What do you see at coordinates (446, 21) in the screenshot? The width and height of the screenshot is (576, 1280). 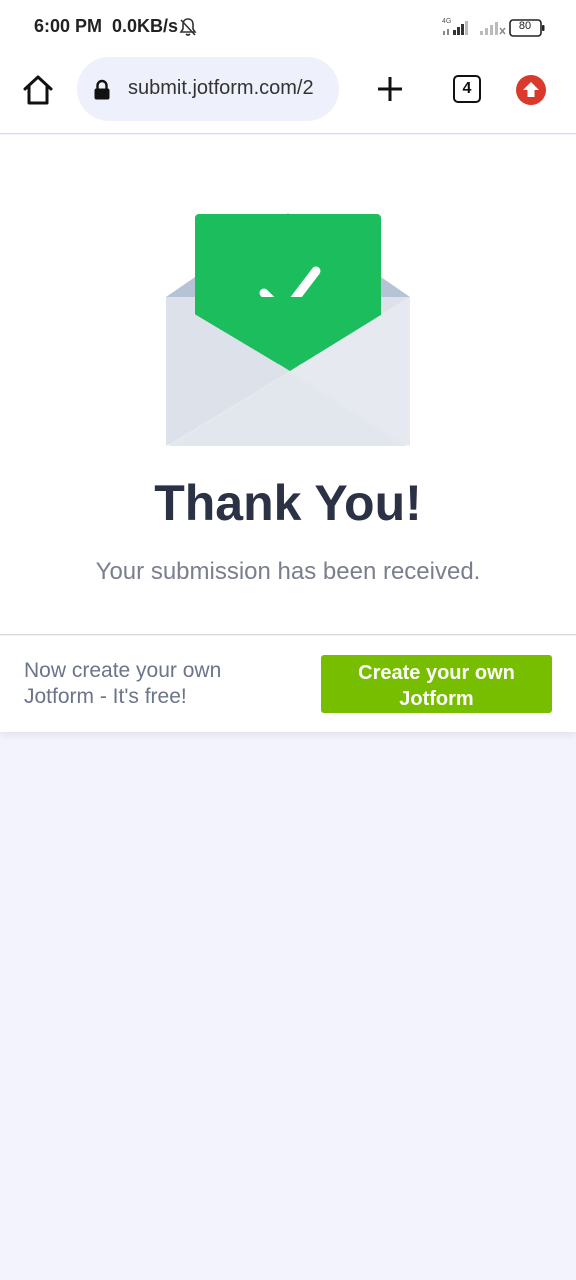 I see `network-label: 4G` at bounding box center [446, 21].